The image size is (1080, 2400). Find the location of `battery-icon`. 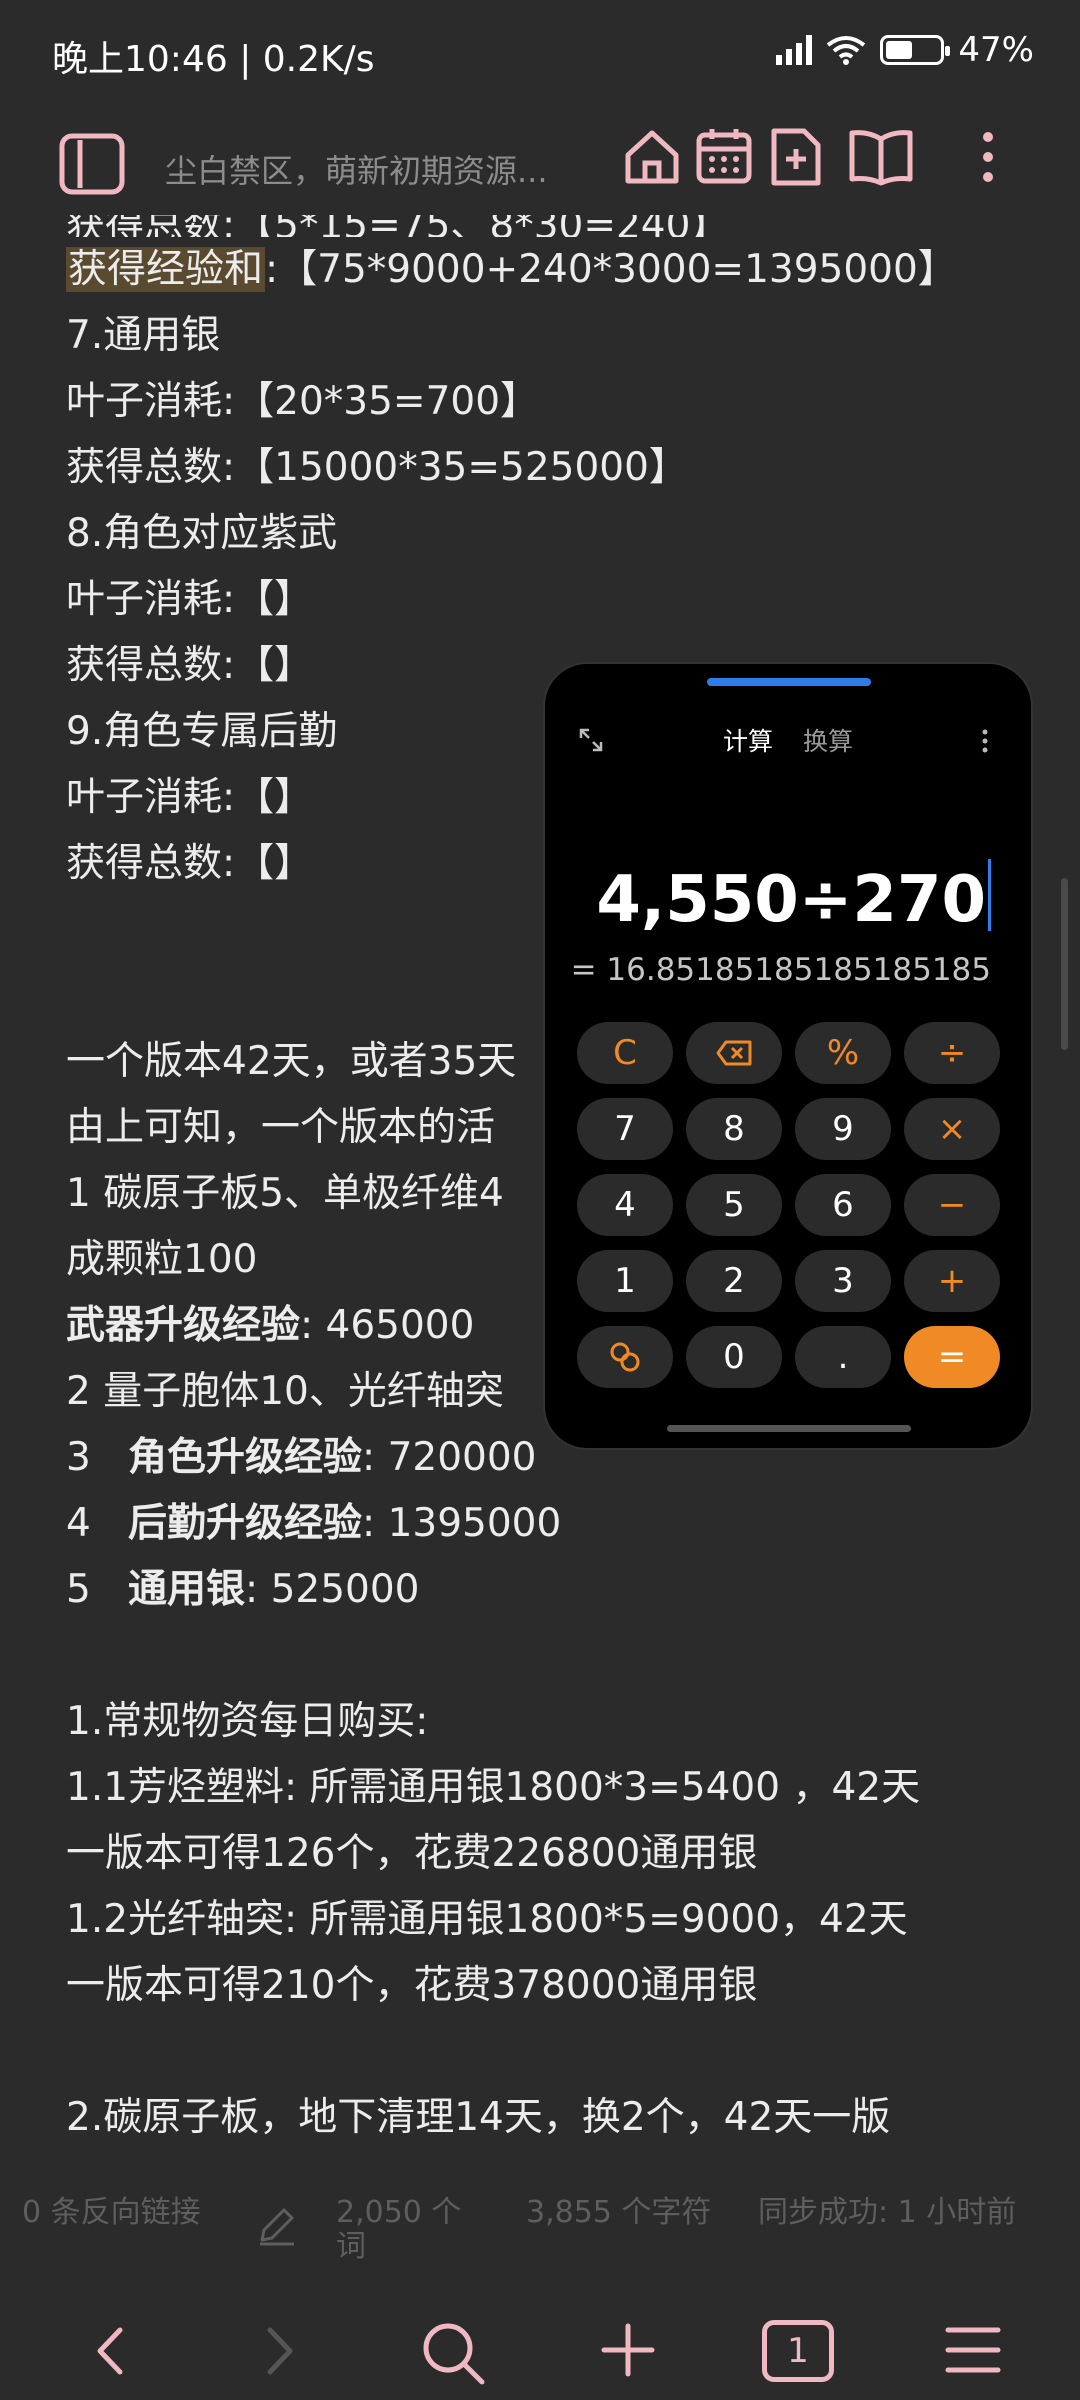

battery-icon is located at coordinates (915, 50).